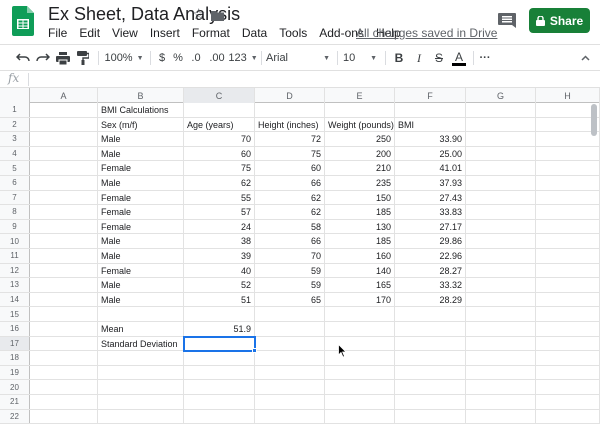 The width and height of the screenshot is (600, 425). I want to click on cell-d11: 70, so click(290, 256).